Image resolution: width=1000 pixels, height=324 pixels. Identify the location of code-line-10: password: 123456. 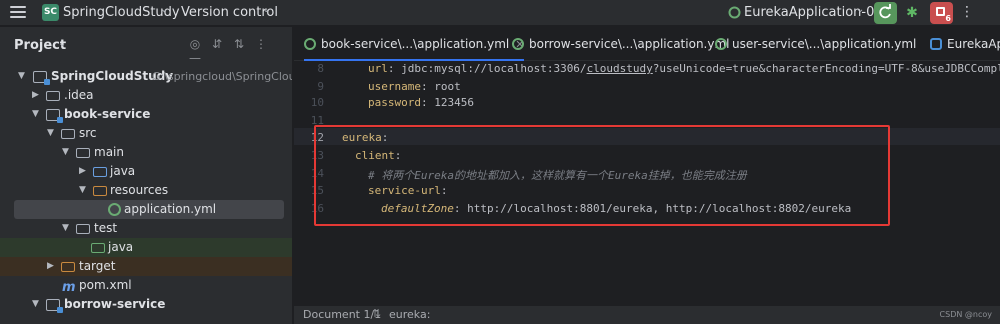
(421, 102).